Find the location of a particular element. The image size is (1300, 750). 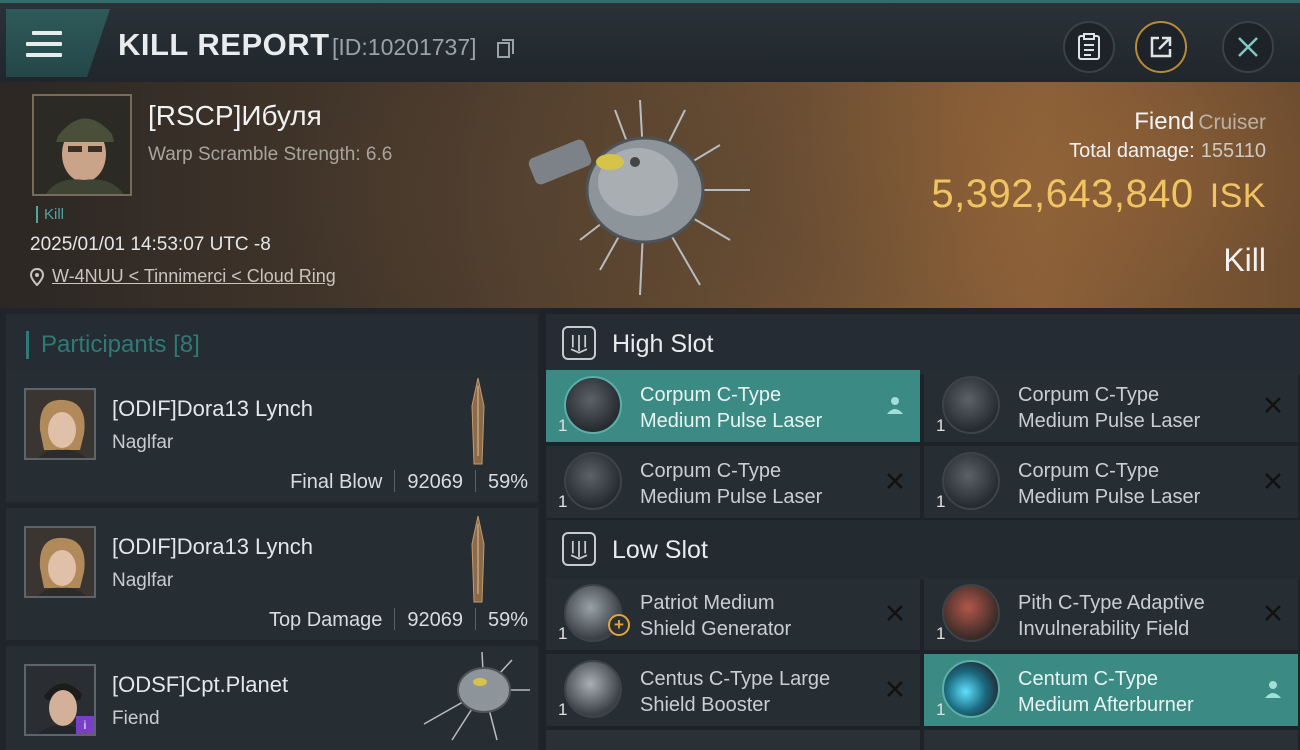

kill-location: W-4NUU < Tinnimerci < Cloud Ring is located at coordinates (183, 276).